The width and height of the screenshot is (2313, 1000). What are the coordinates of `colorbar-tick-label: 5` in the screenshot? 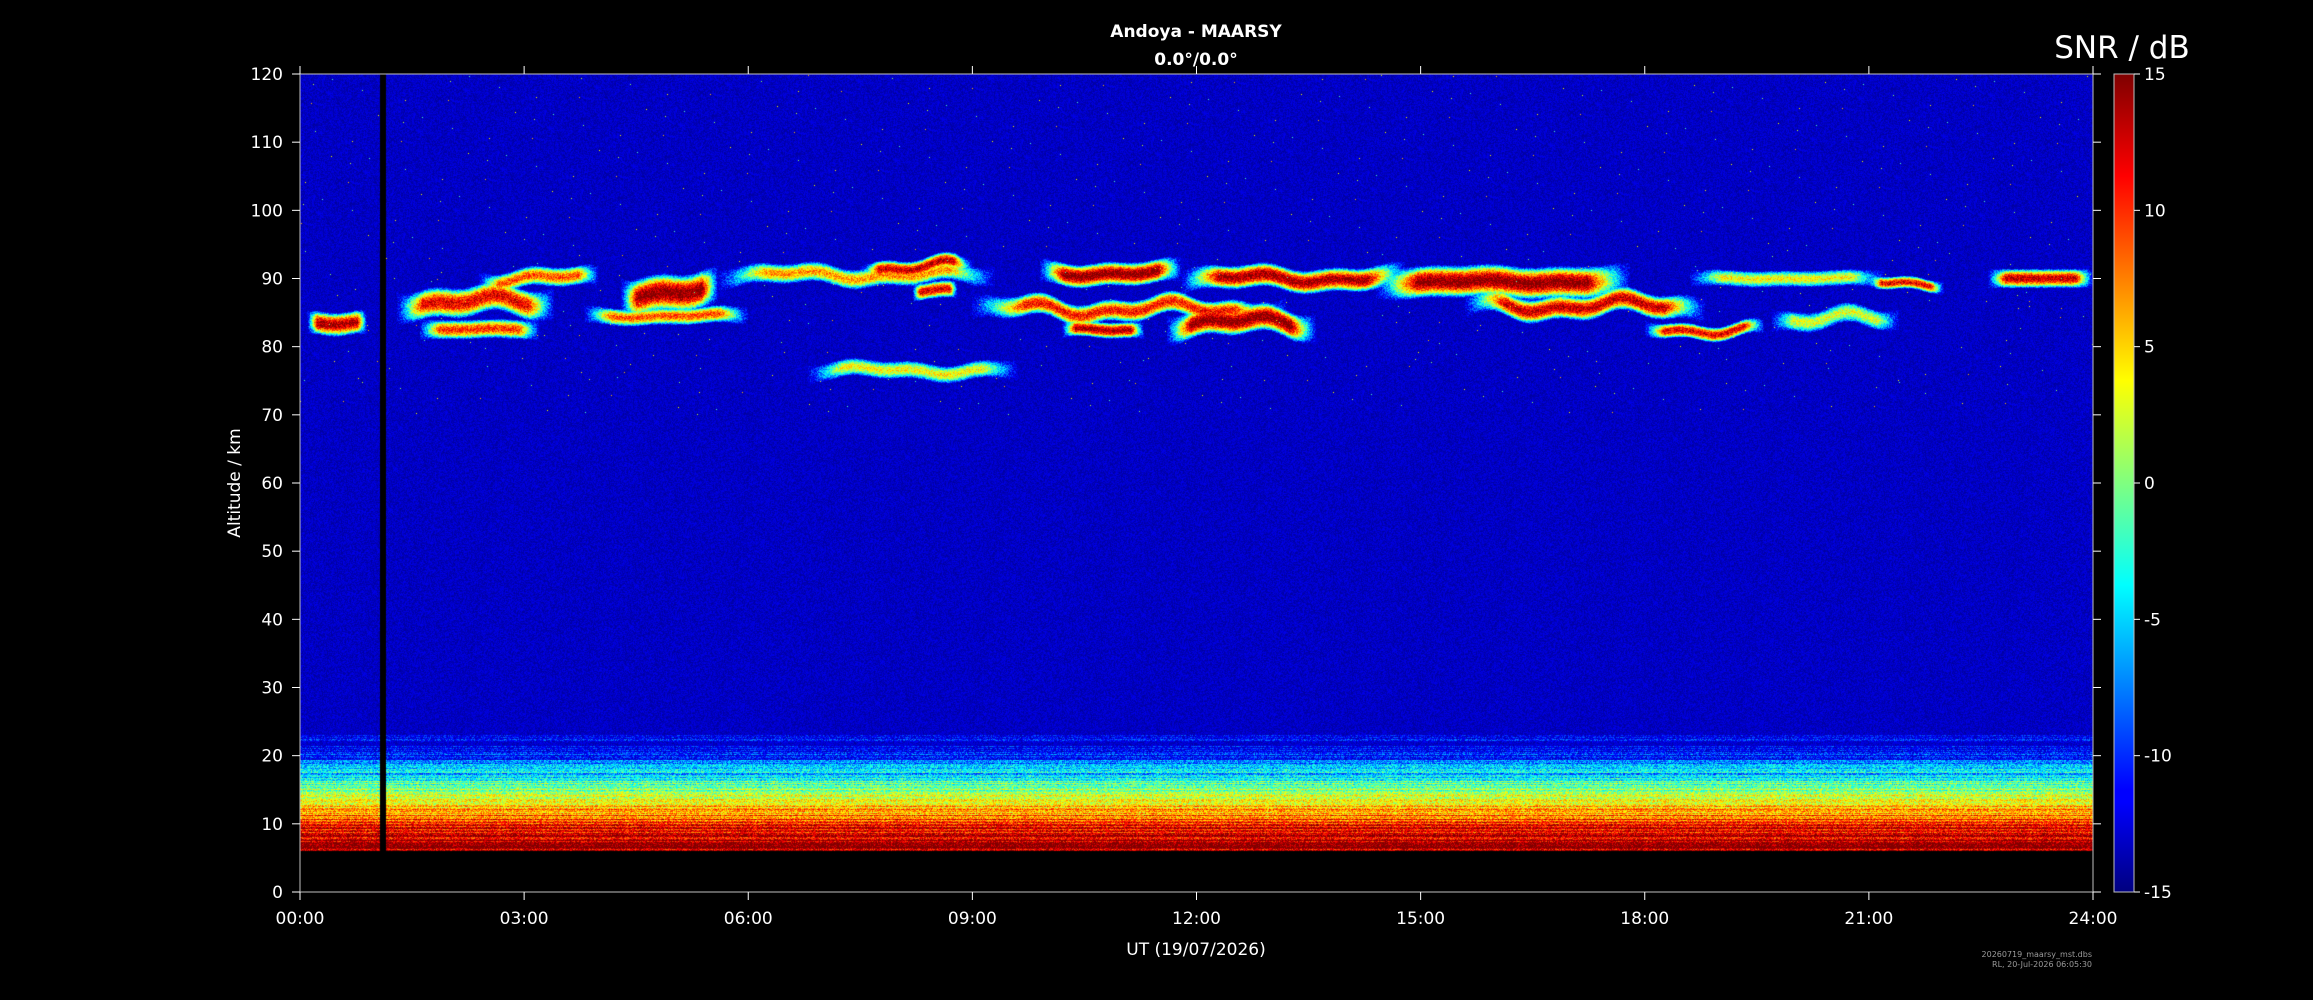 It's located at (2149, 348).